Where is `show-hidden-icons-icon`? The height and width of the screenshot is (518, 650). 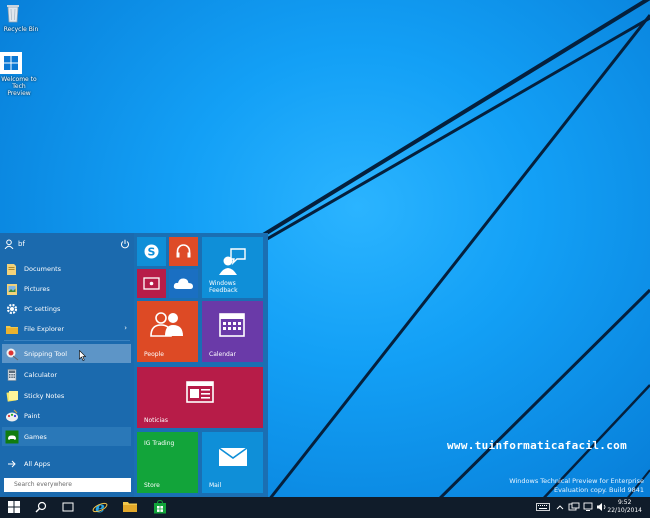 show-hidden-icons-icon is located at coordinates (560, 507).